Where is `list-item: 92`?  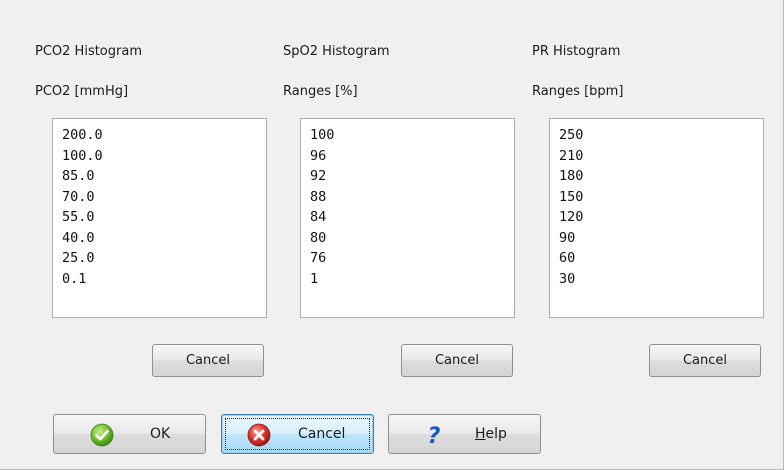 list-item: 92 is located at coordinates (412, 176).